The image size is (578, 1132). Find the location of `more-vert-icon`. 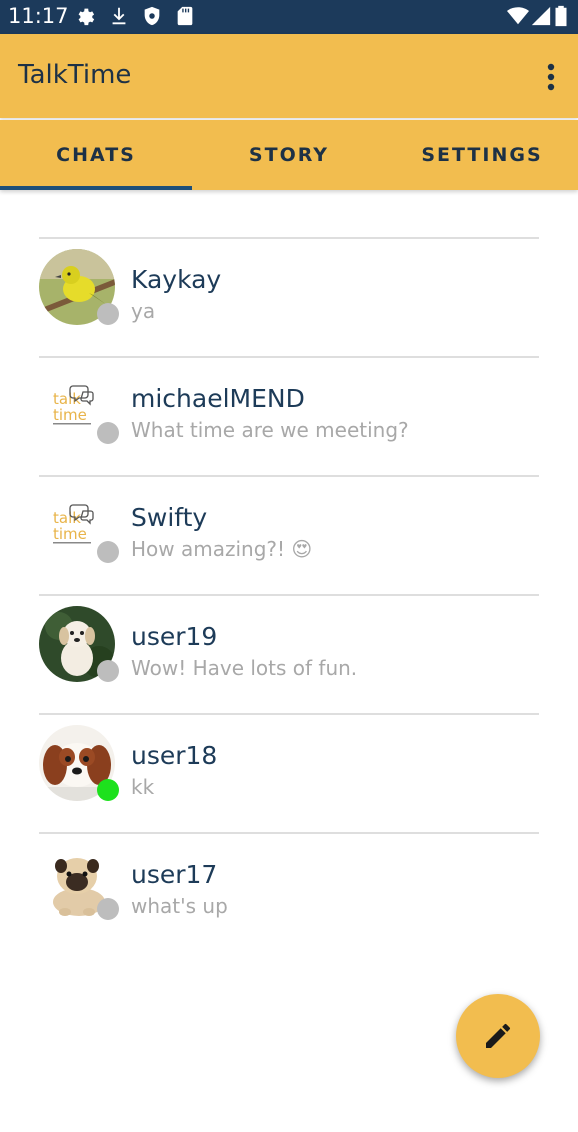

more-vert-icon is located at coordinates (551, 77).